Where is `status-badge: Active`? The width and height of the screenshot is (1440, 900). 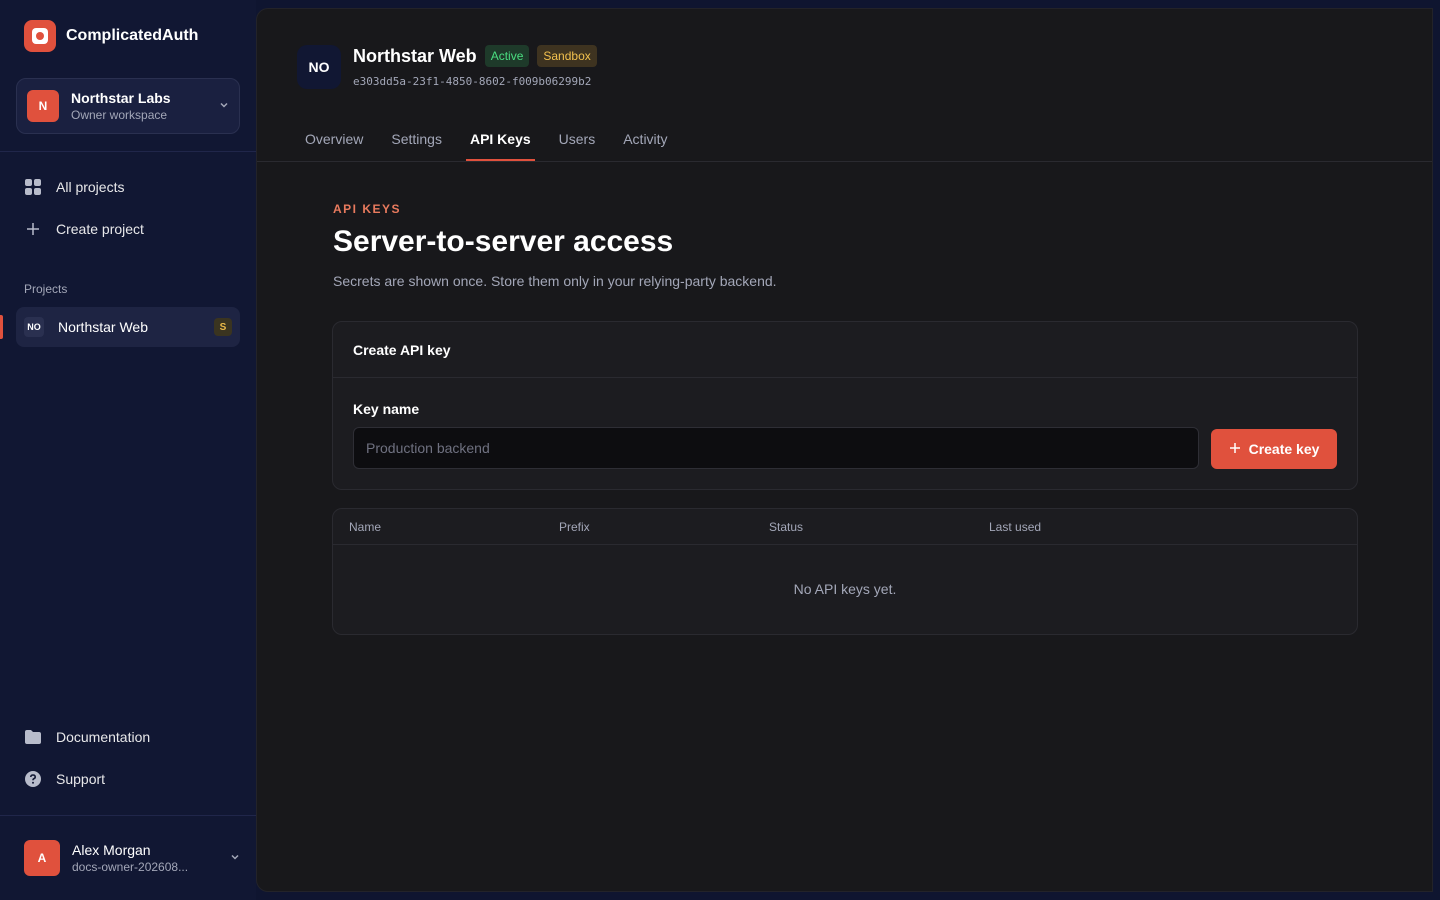 status-badge: Active is located at coordinates (507, 56).